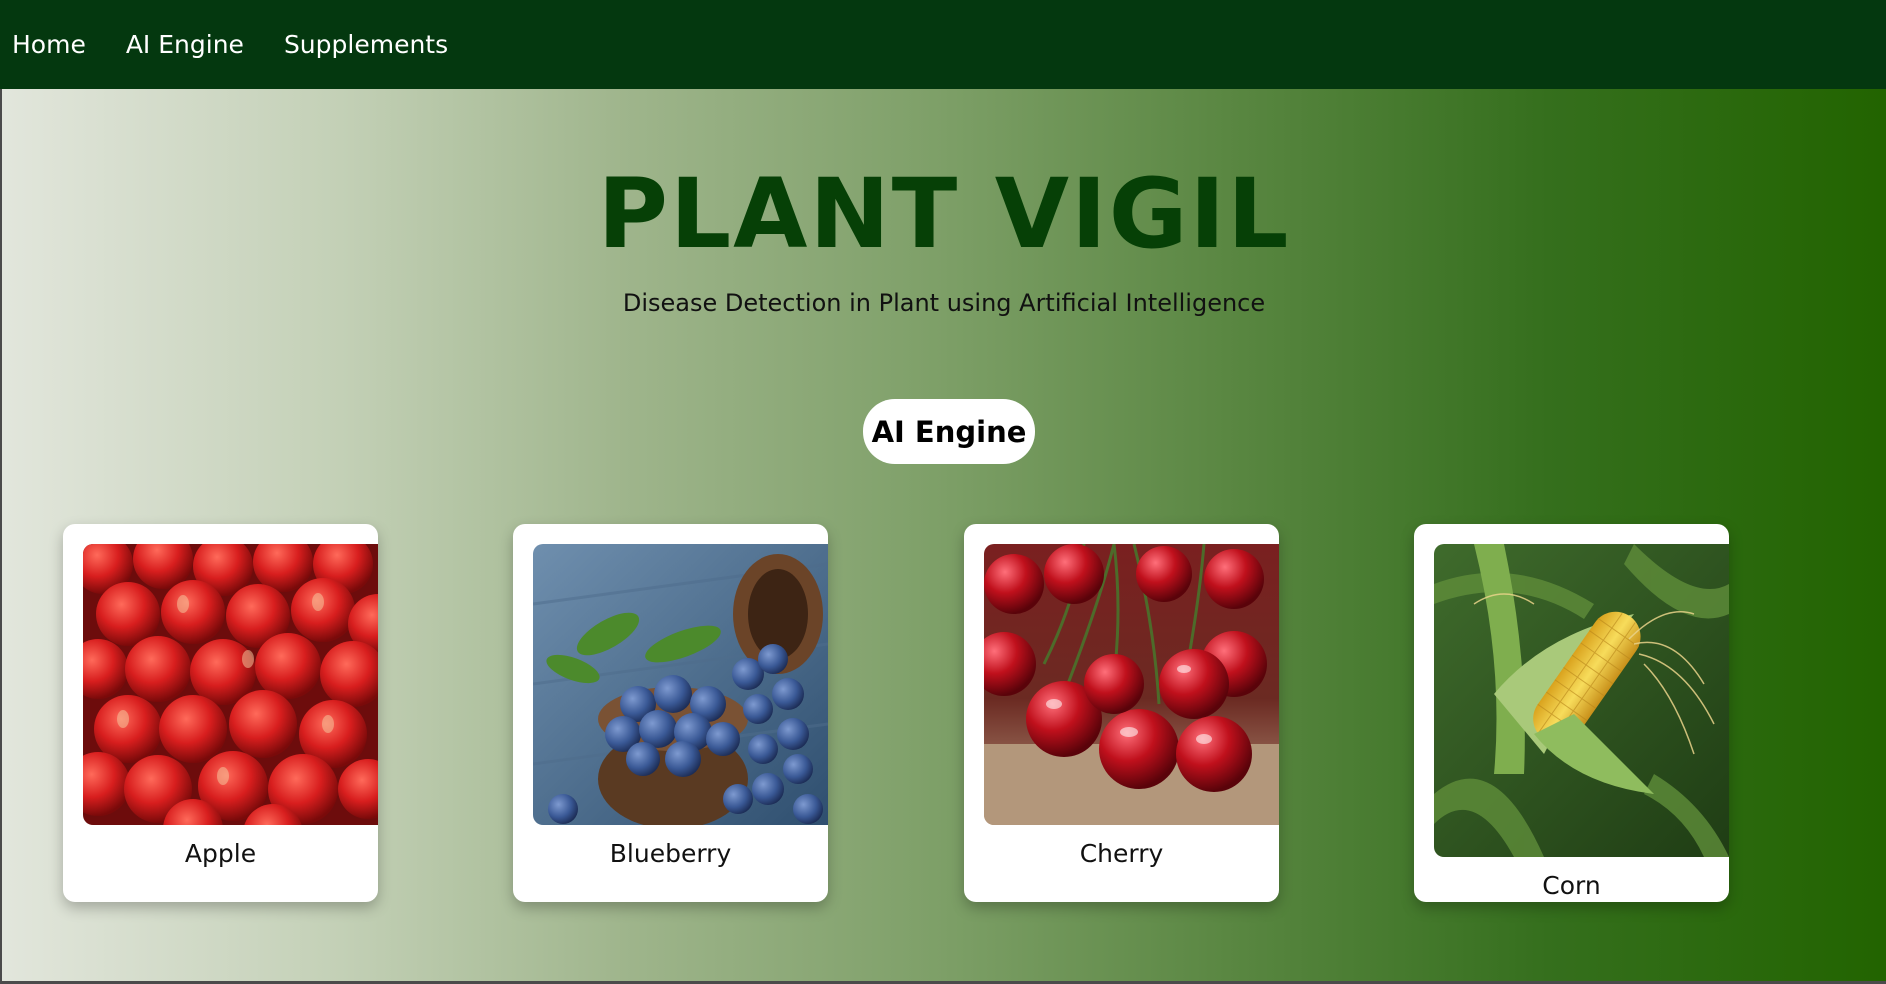  What do you see at coordinates (185, 44) in the screenshot?
I see `nav-link-ai-engine: AI Engine` at bounding box center [185, 44].